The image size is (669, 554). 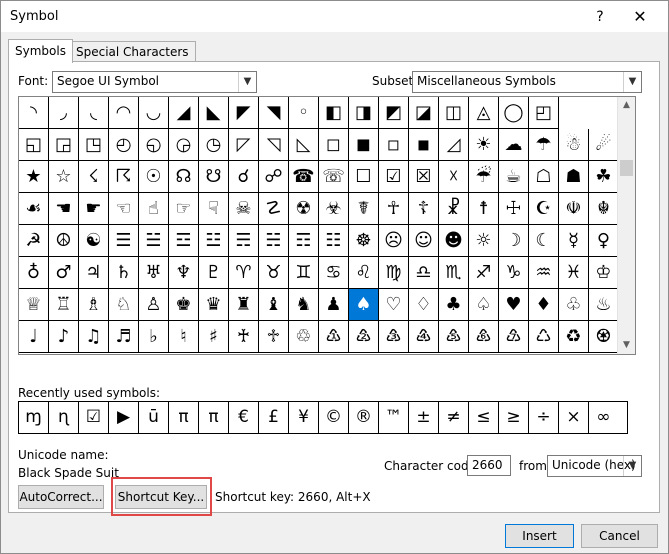 What do you see at coordinates (64, 113) in the screenshot?
I see `symbol-cell: ◞` at bounding box center [64, 113].